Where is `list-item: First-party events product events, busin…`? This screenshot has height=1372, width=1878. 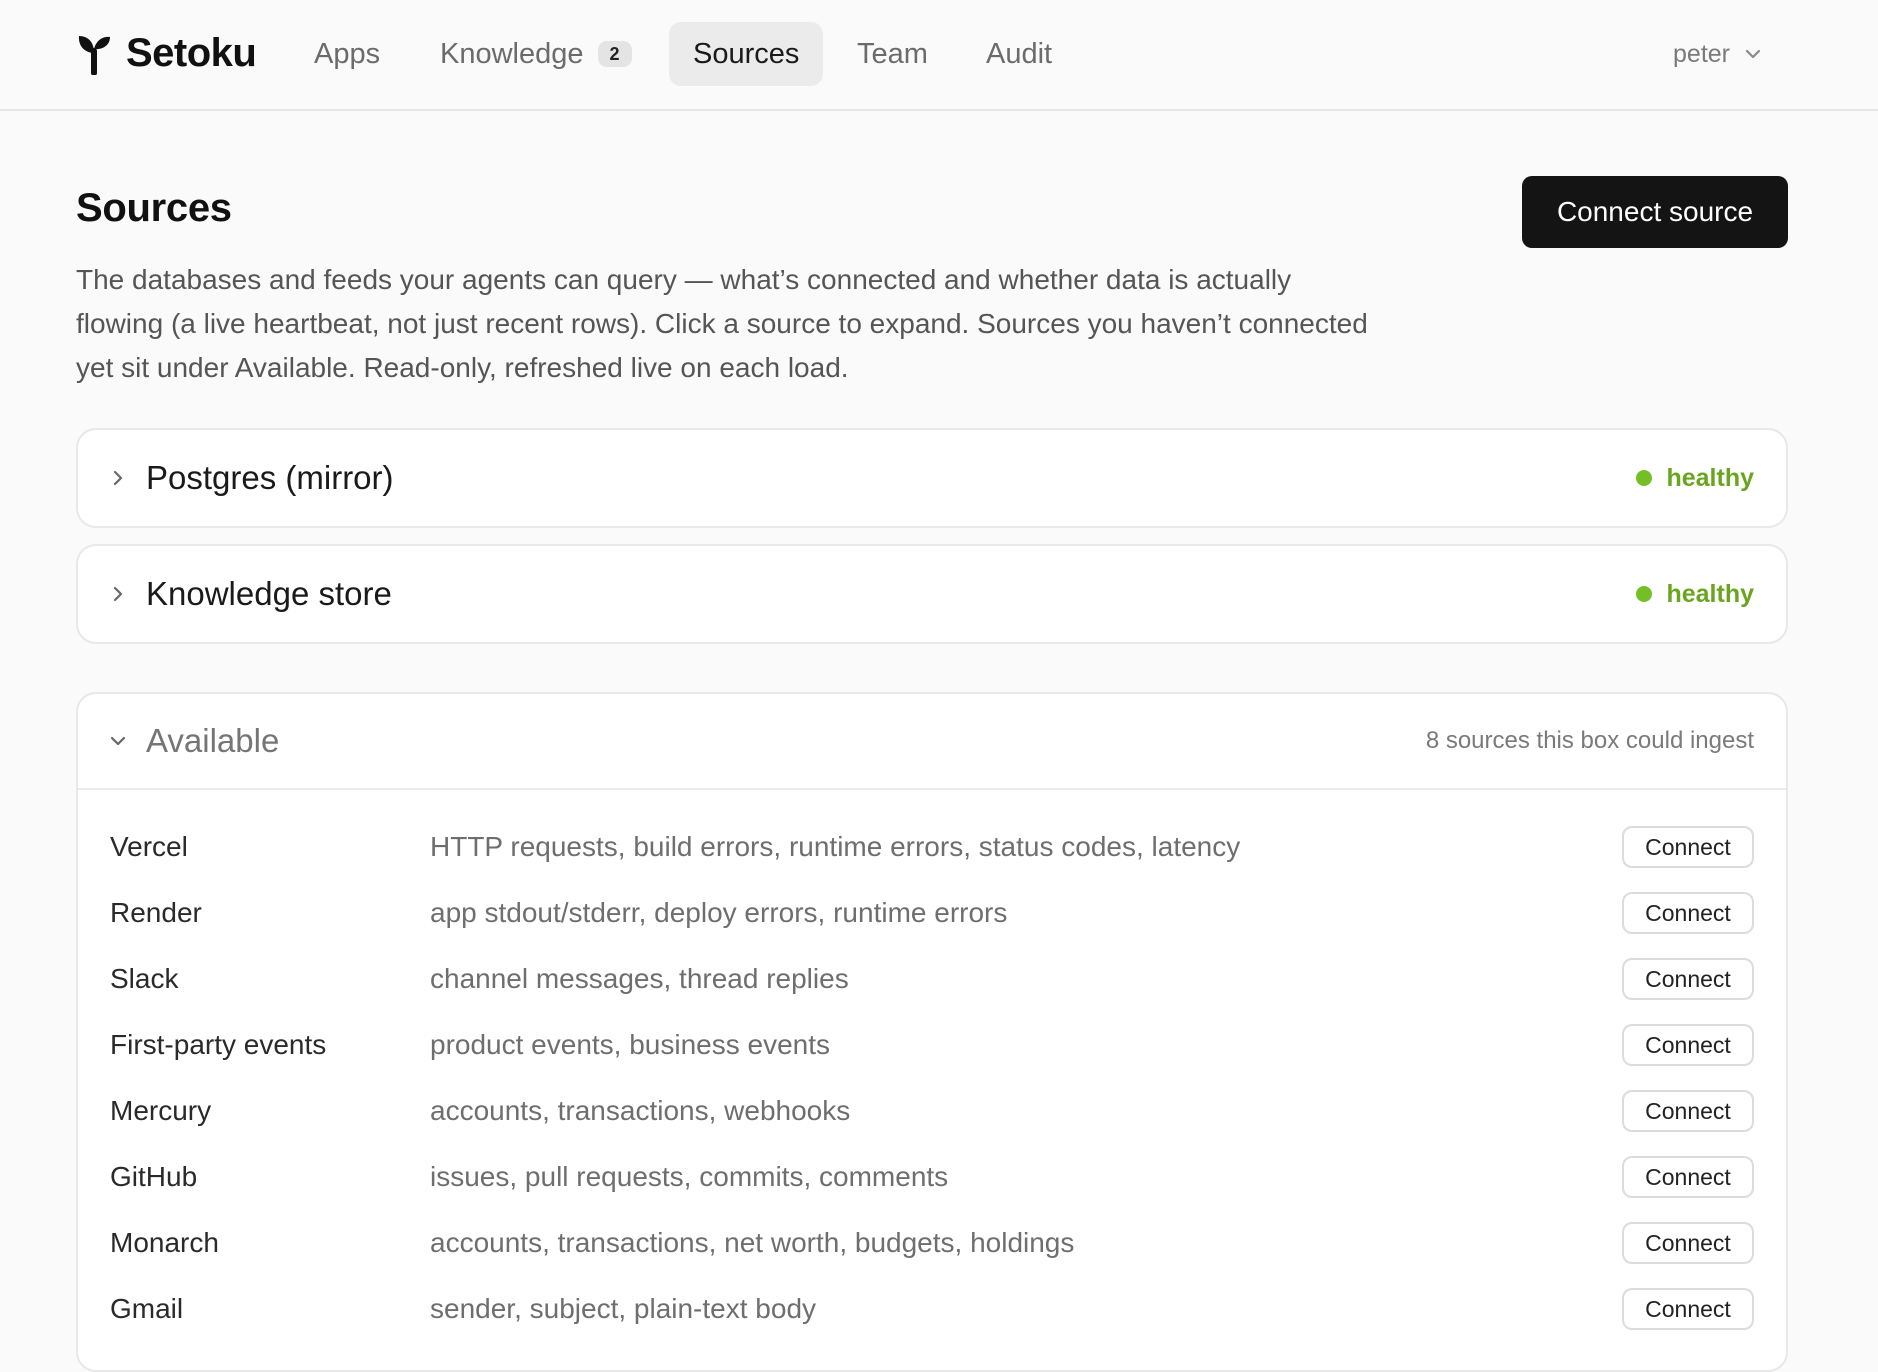 list-item: First-party events product events, busin… is located at coordinates (932, 1045).